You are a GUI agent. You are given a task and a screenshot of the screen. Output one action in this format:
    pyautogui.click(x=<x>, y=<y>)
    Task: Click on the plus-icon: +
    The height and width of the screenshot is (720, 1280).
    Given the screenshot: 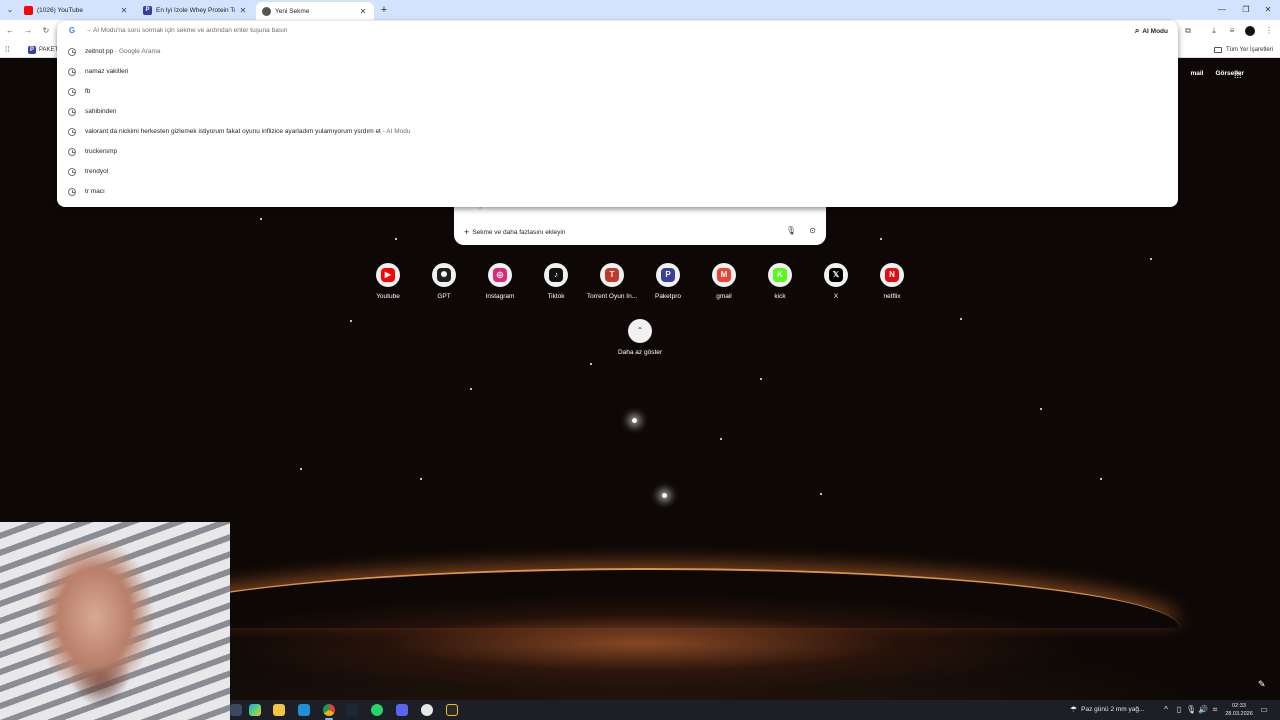 What is the action you would take?
    pyautogui.click(x=467, y=232)
    